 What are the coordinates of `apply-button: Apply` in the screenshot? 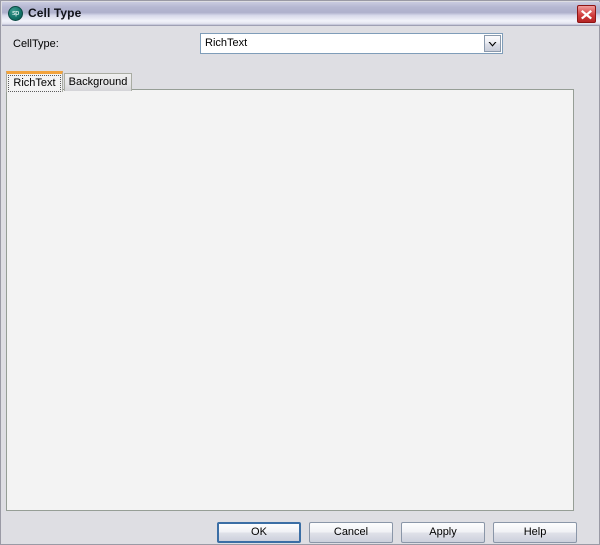 It's located at (443, 532).